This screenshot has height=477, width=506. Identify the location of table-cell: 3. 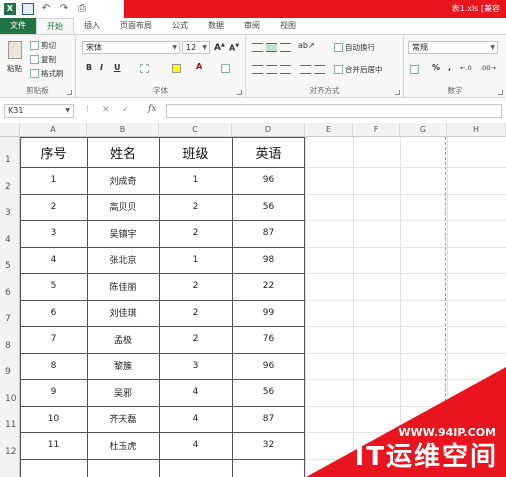
(195, 366).